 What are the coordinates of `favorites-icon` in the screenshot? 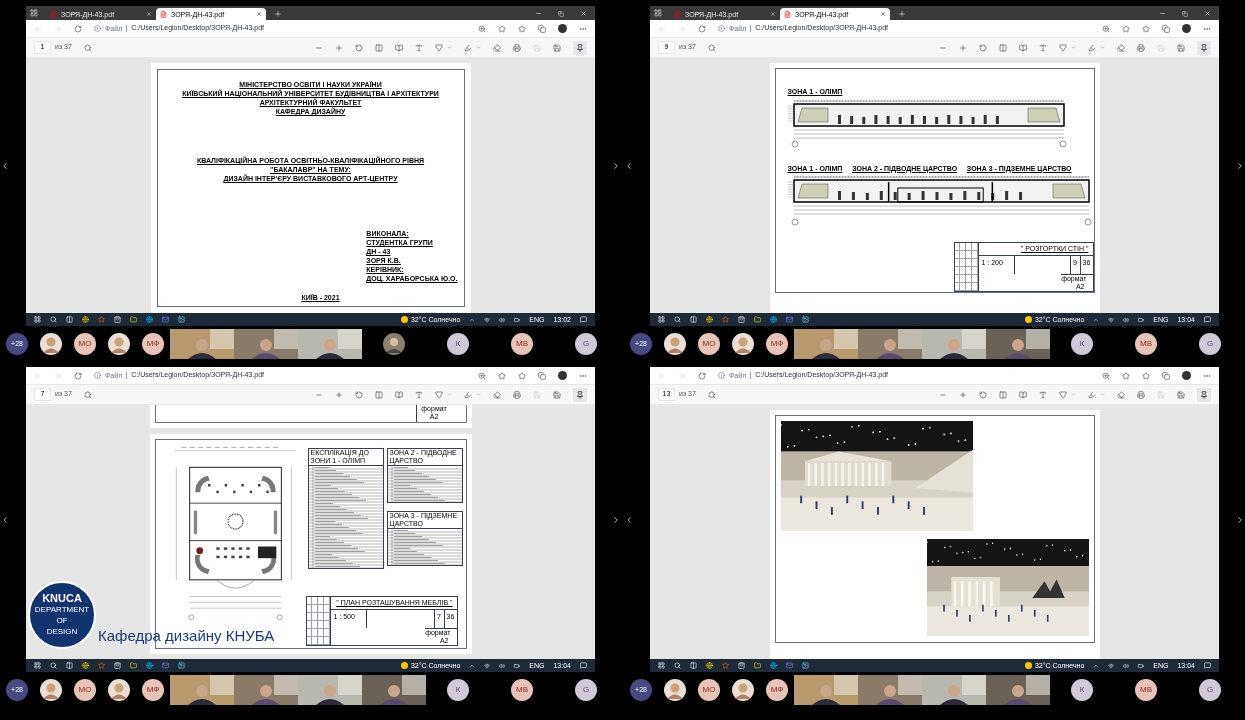 It's located at (1146, 28).